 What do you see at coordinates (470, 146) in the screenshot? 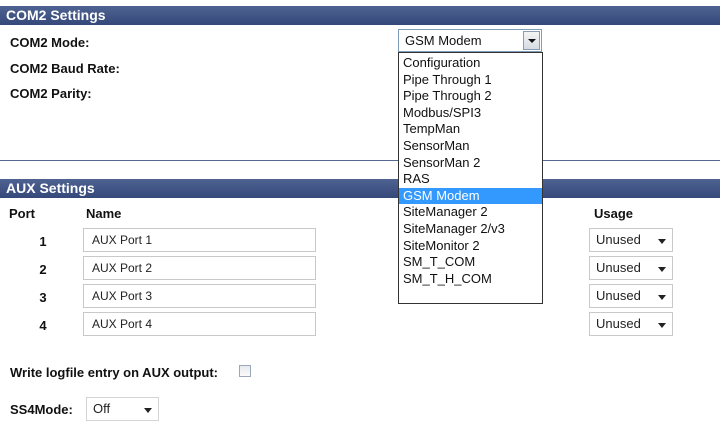
I see `dropdown-option: SensorMan` at bounding box center [470, 146].